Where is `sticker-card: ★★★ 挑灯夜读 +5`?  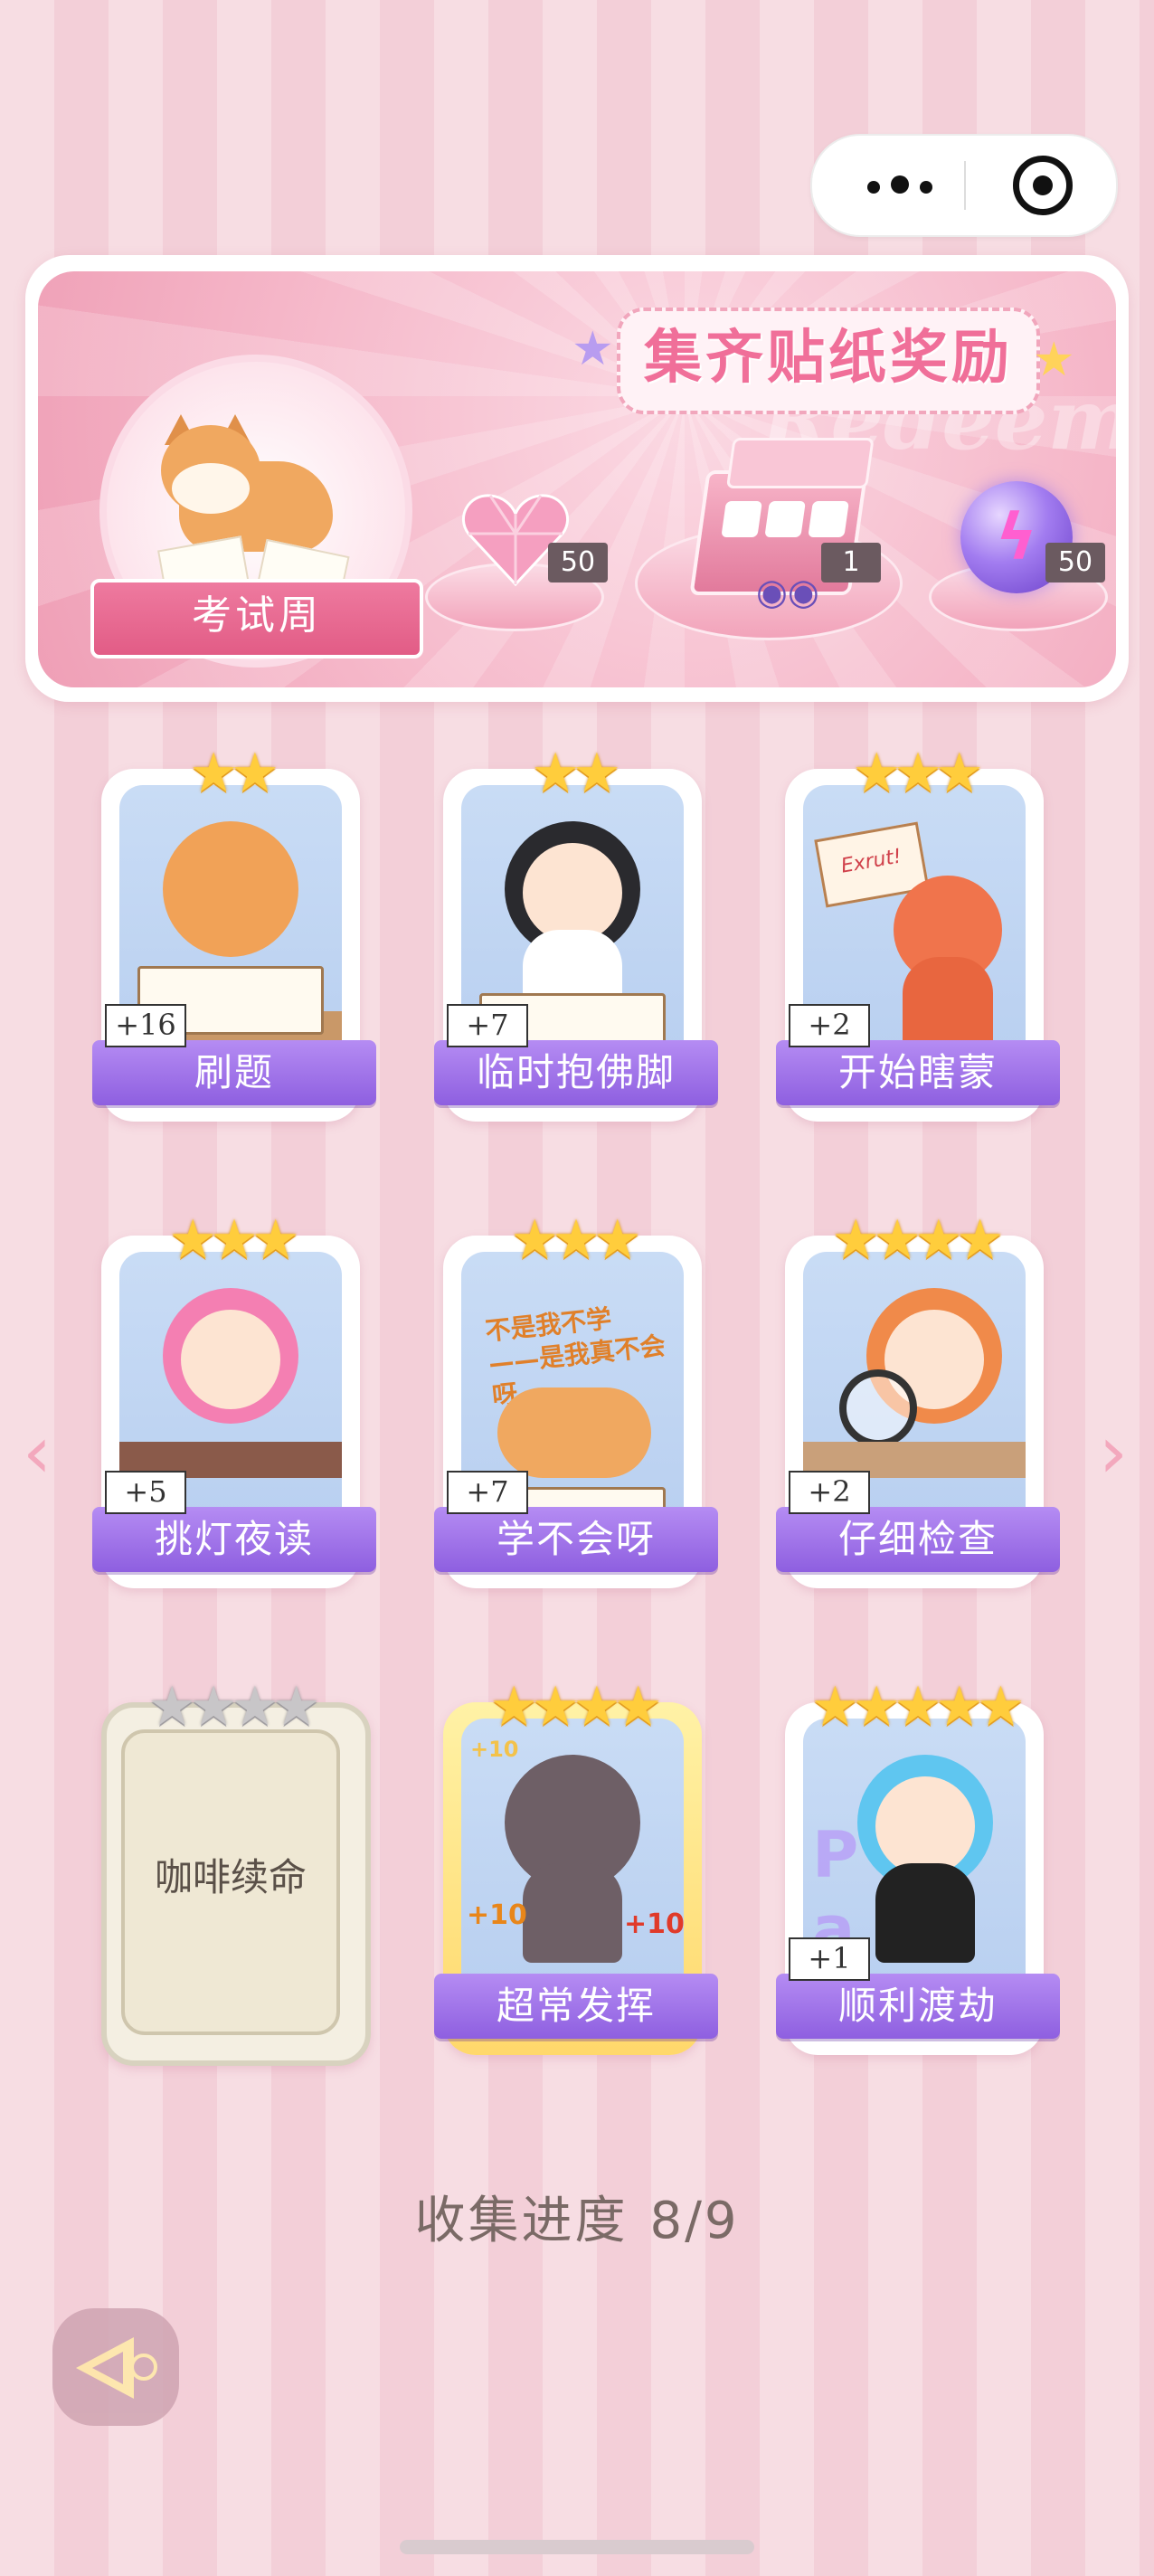
sticker-card: ★★★ 挑灯夜读 +5 is located at coordinates (234, 1398).